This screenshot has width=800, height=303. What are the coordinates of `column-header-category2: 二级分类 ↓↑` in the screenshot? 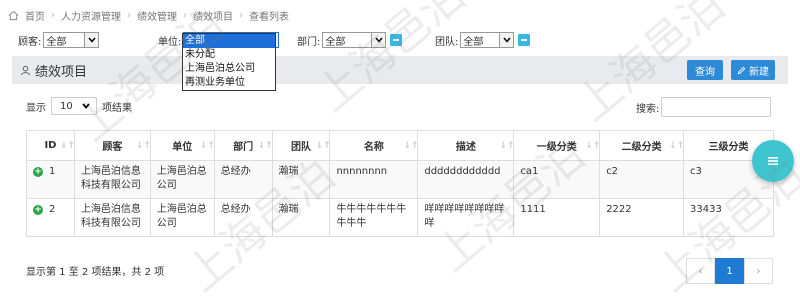 It's located at (642, 145).